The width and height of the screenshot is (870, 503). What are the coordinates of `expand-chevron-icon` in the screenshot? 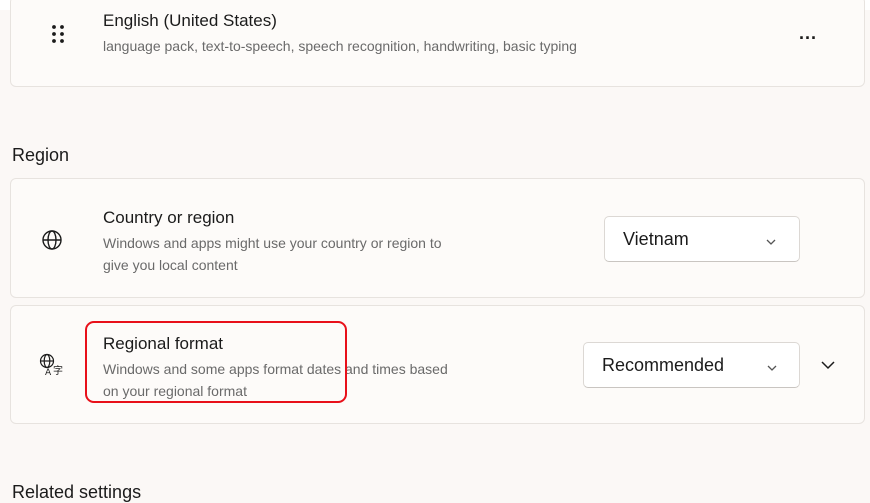 It's located at (828, 365).